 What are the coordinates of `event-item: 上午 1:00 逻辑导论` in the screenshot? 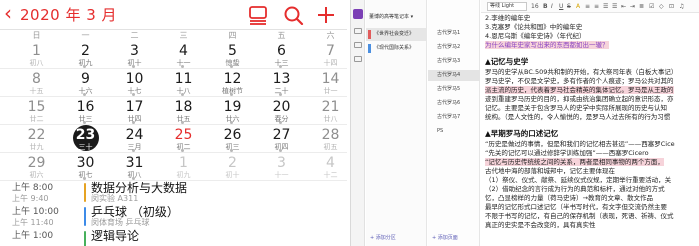 It's located at (173, 237).